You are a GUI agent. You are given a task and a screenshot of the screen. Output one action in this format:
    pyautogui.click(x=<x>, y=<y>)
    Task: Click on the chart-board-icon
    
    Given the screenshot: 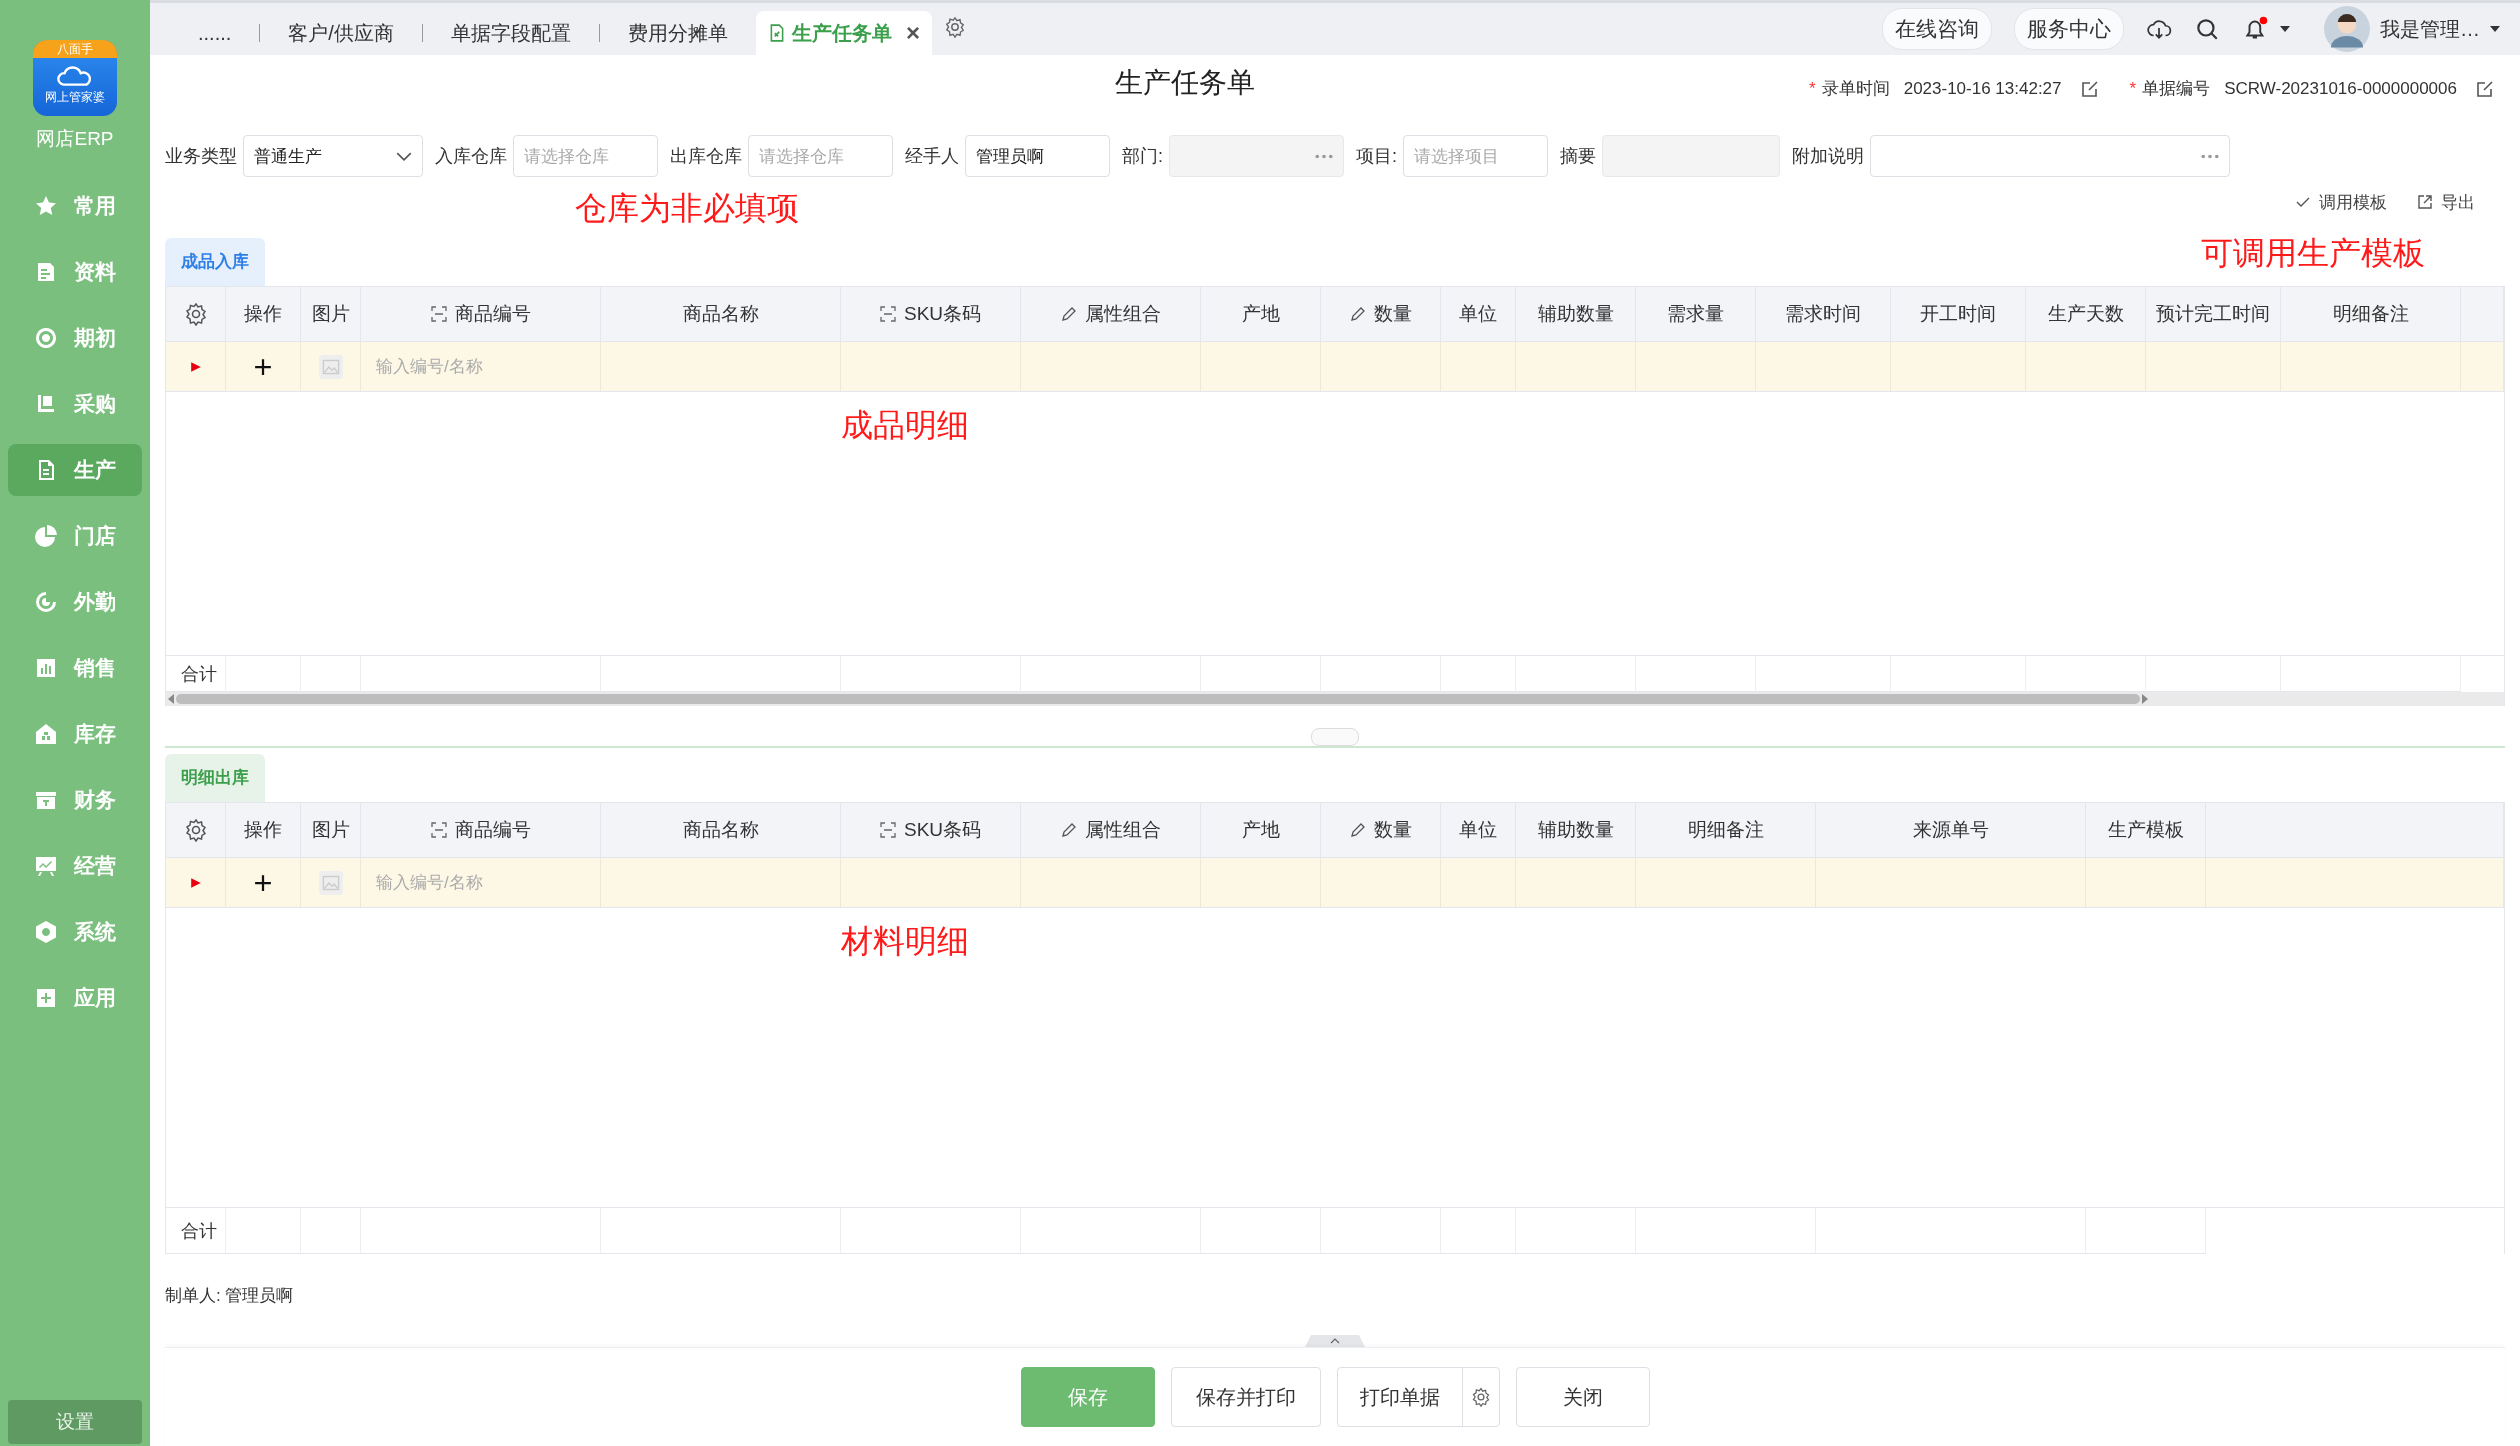 What is the action you would take?
    pyautogui.click(x=46, y=866)
    